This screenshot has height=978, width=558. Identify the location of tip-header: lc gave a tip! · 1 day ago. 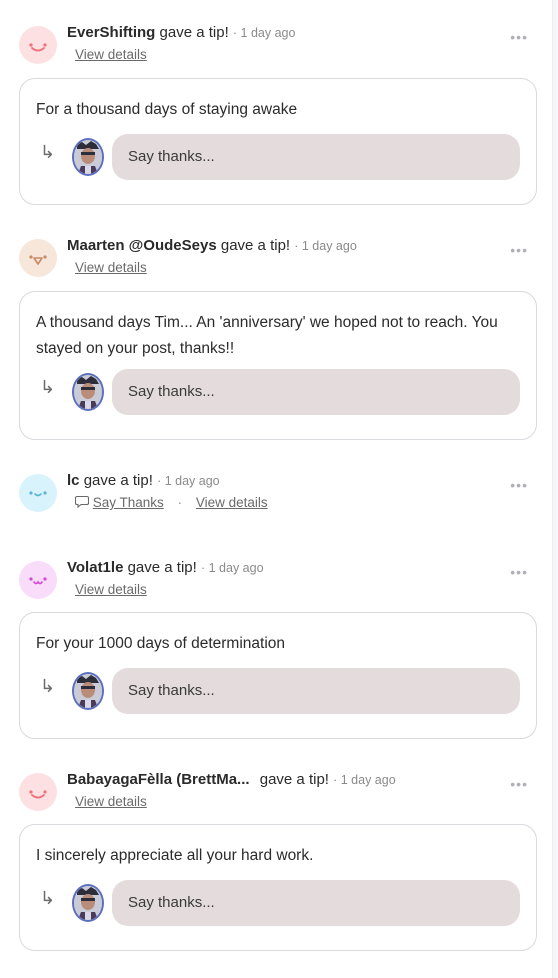
(143, 480).